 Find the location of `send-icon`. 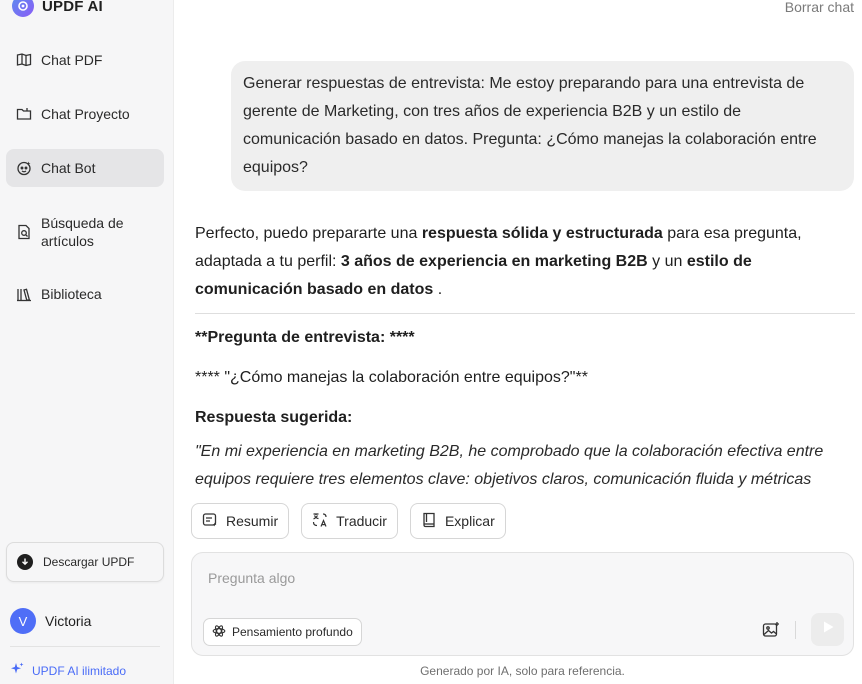

send-icon is located at coordinates (828, 629).